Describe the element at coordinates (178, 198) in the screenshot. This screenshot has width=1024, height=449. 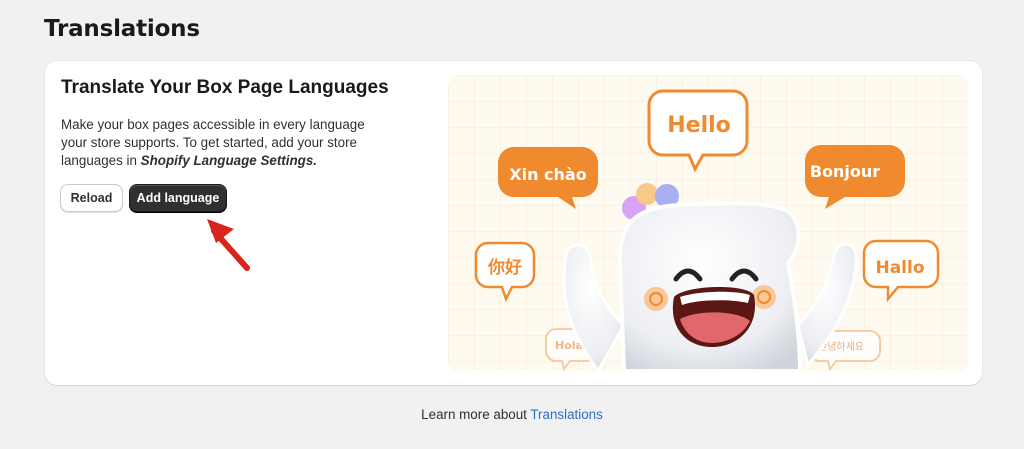
I see `add-language-button: Add language` at that location.